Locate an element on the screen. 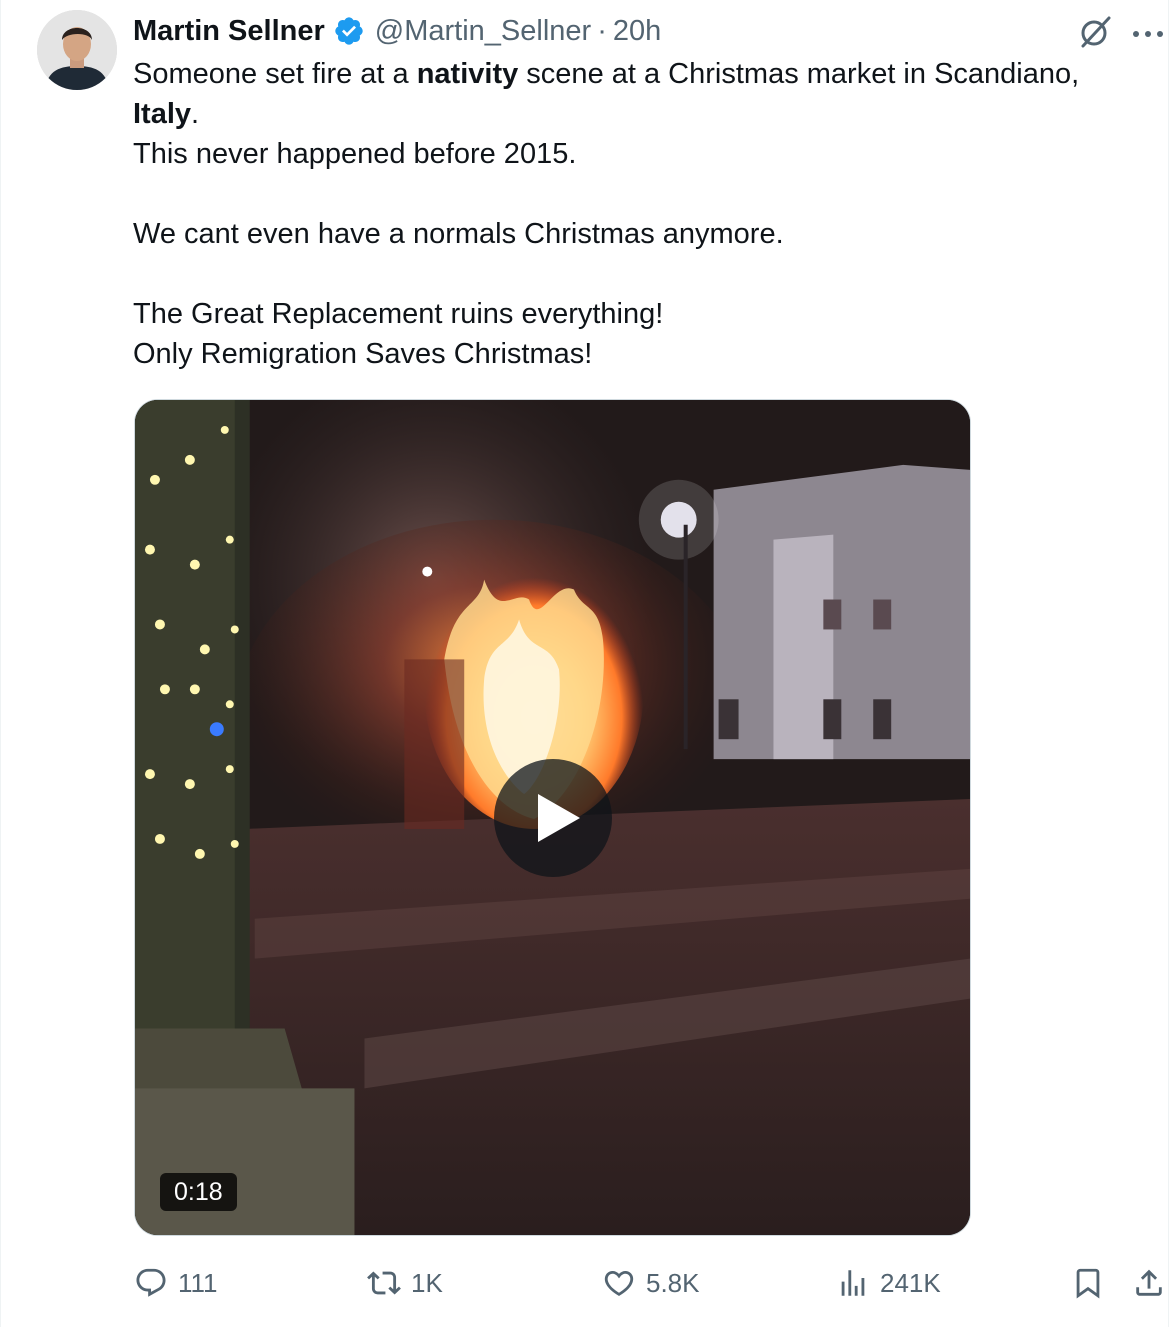 This screenshot has width=1169, height=1327. author-name: Martin Sellner is located at coordinates (229, 31).